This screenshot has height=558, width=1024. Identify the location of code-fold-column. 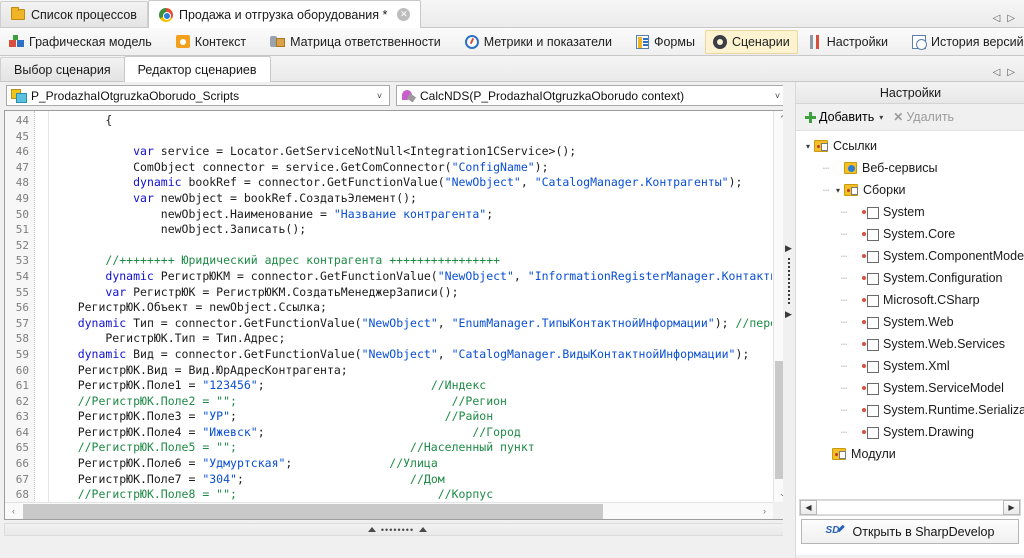
(42, 315).